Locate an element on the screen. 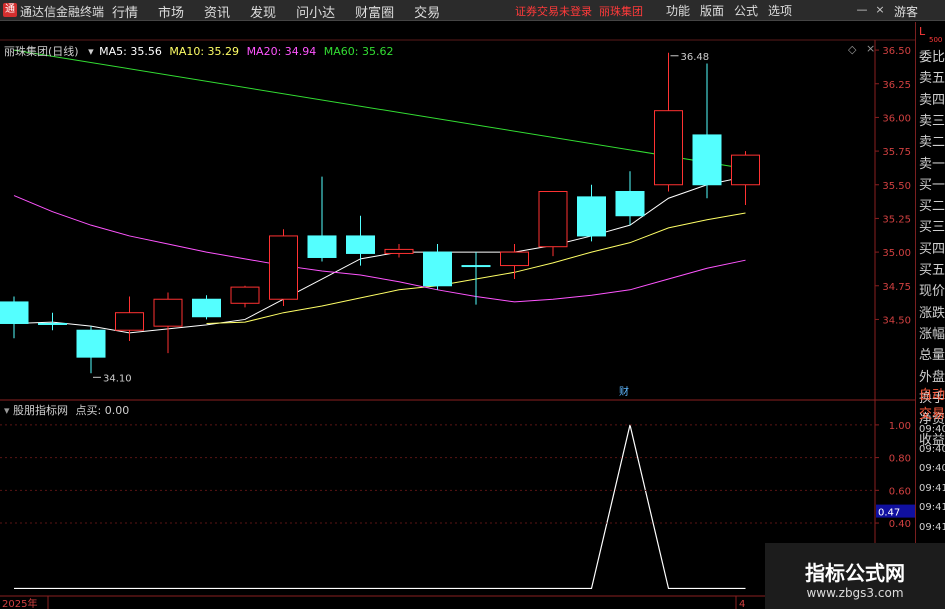 The width and height of the screenshot is (945, 609). stock-title: 丽珠集团(日线) is located at coordinates (41, 51).